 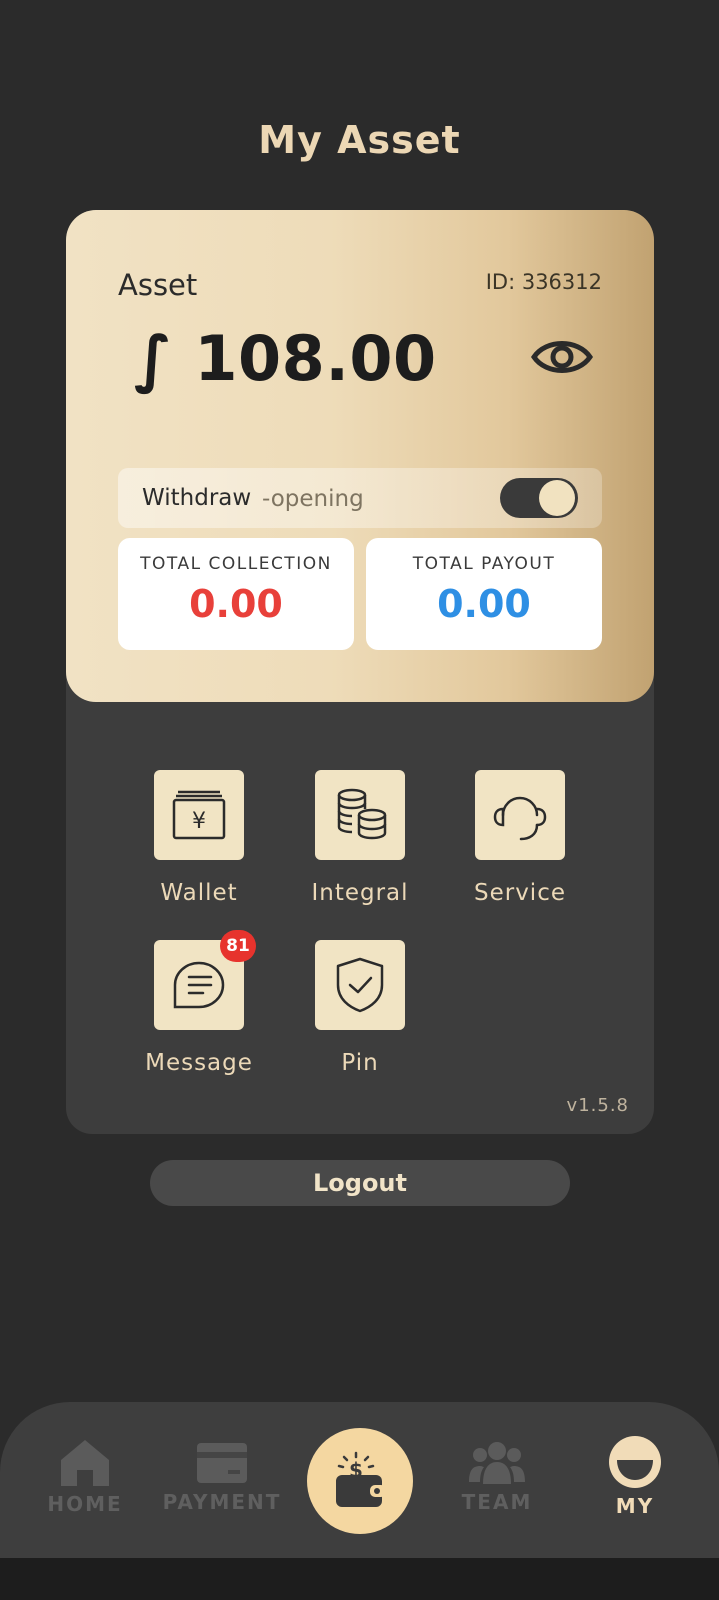 I want to click on withdraw-toggle, so click(x=539, y=498).